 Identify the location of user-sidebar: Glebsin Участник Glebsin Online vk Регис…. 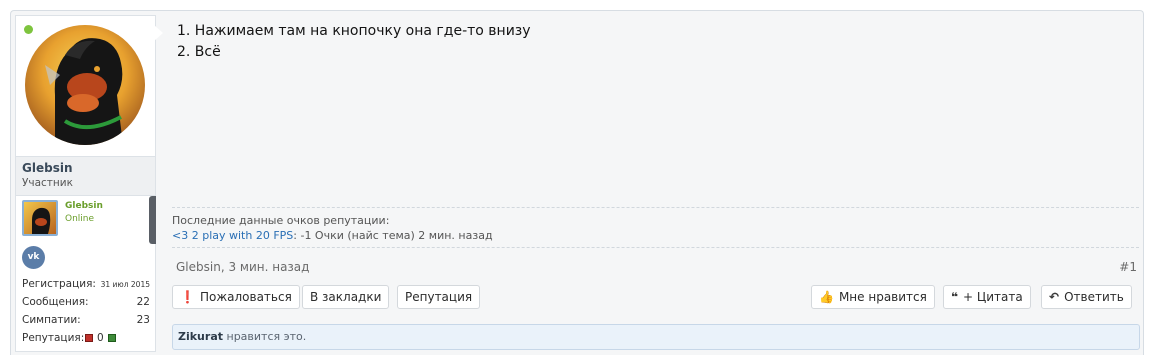
(85, 183).